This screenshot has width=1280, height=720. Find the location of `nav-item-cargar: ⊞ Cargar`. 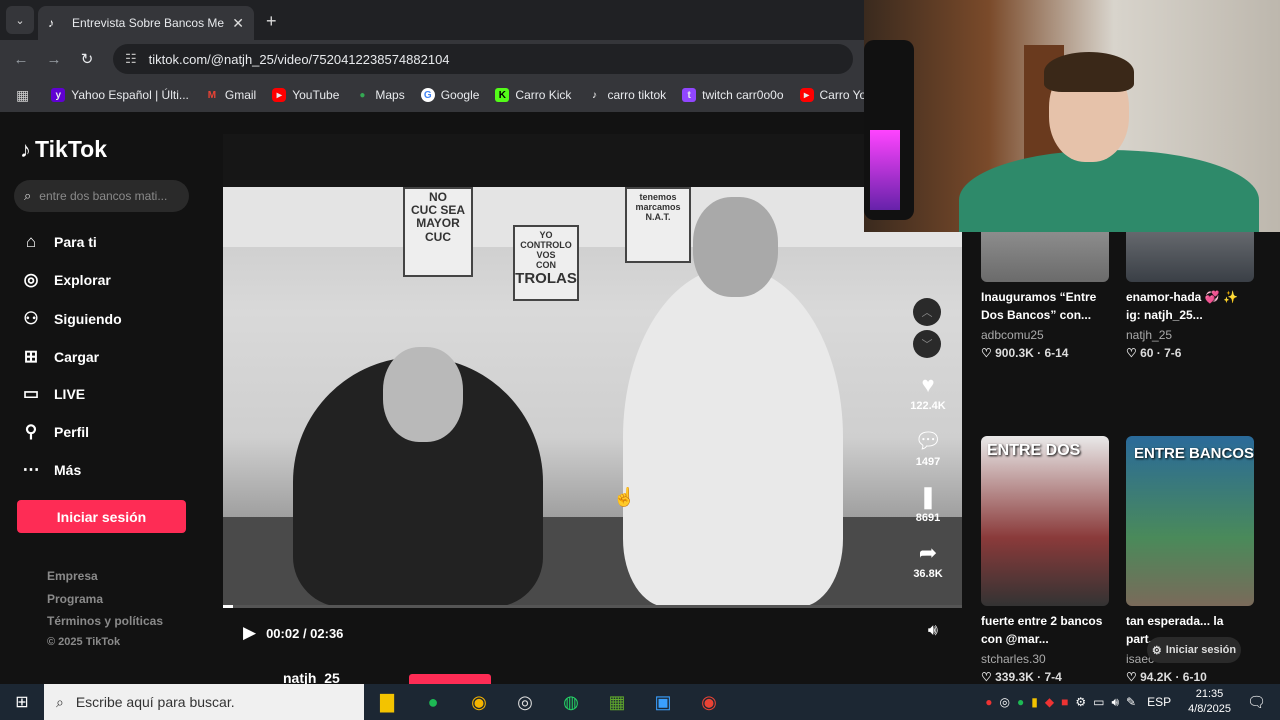

nav-item-cargar: ⊞ Cargar is located at coordinates (59, 357).